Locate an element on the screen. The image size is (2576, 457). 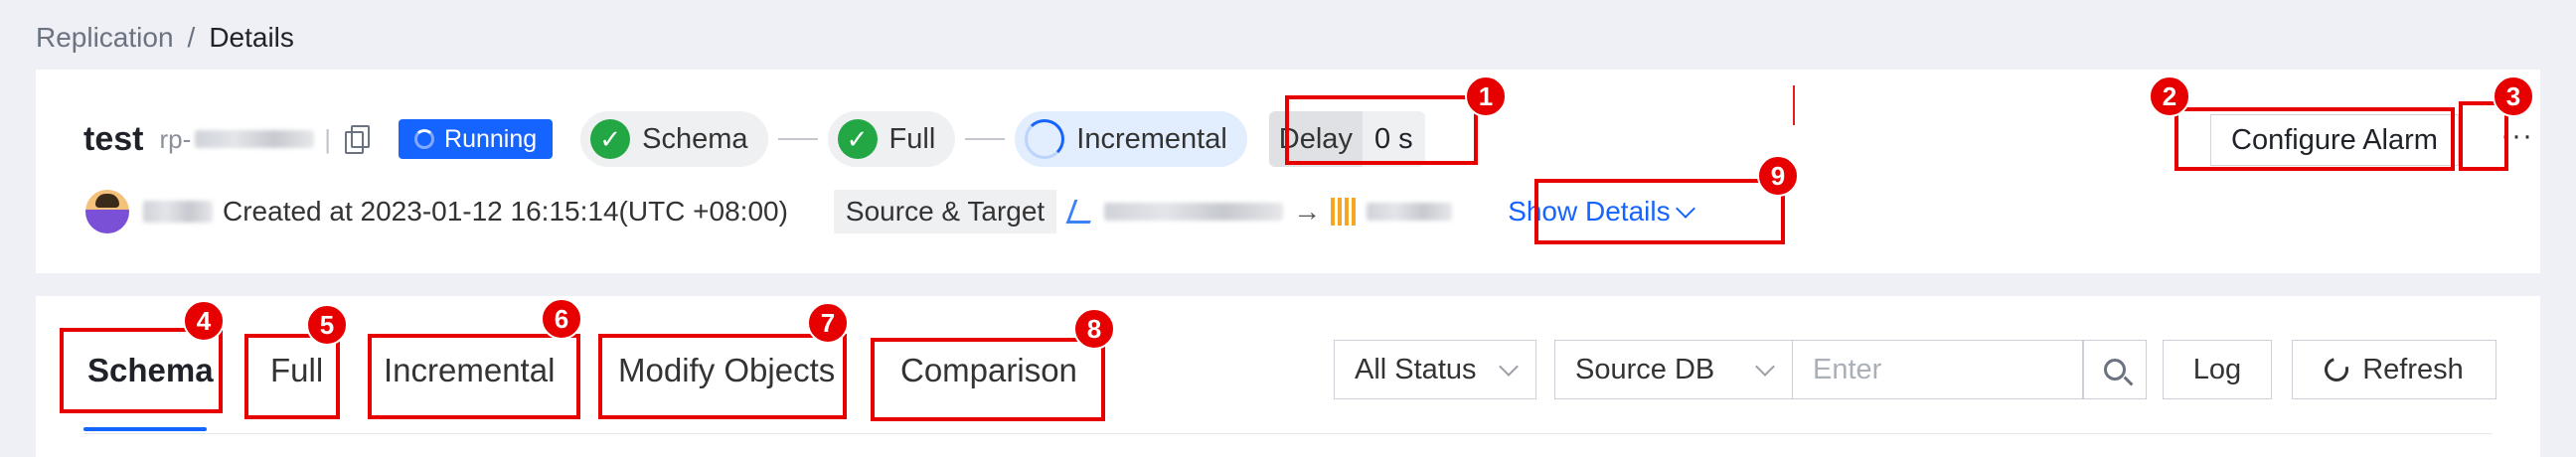
active-tab-indicator is located at coordinates (145, 429).